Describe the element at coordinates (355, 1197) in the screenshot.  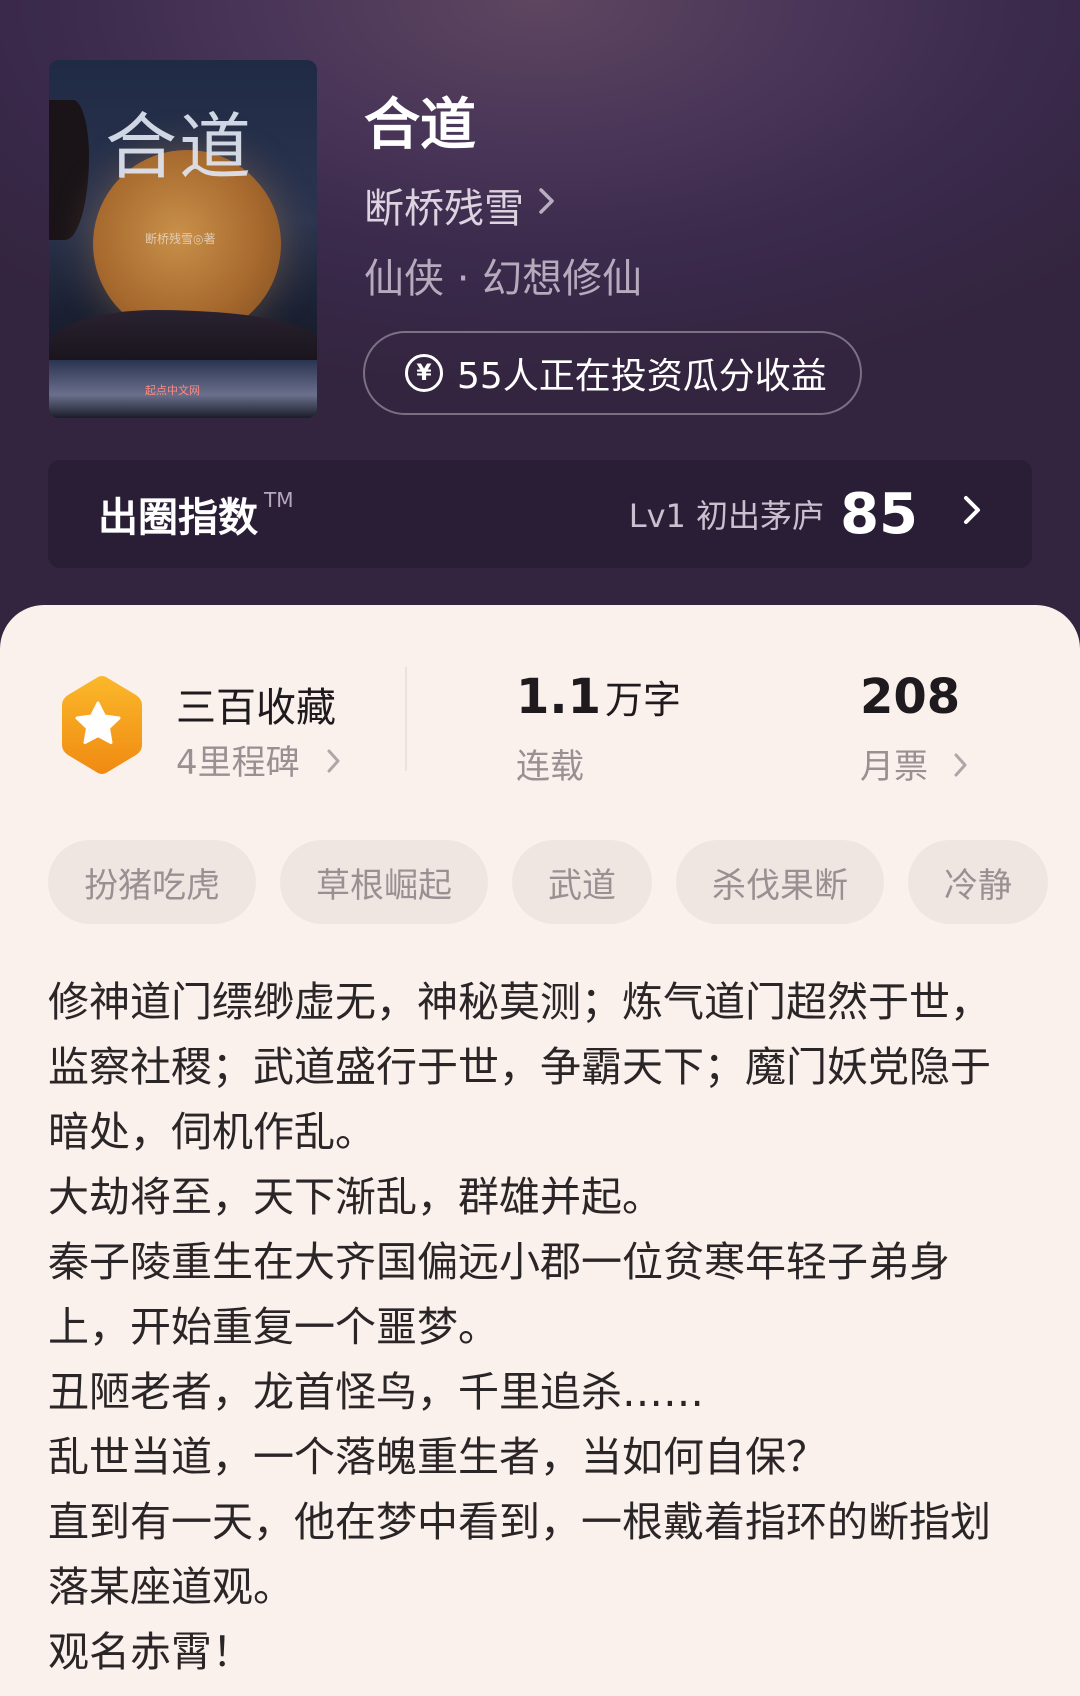
I see `synopsis-paragraph: 大劫将至，天下渐乱，群雄并起。` at that location.